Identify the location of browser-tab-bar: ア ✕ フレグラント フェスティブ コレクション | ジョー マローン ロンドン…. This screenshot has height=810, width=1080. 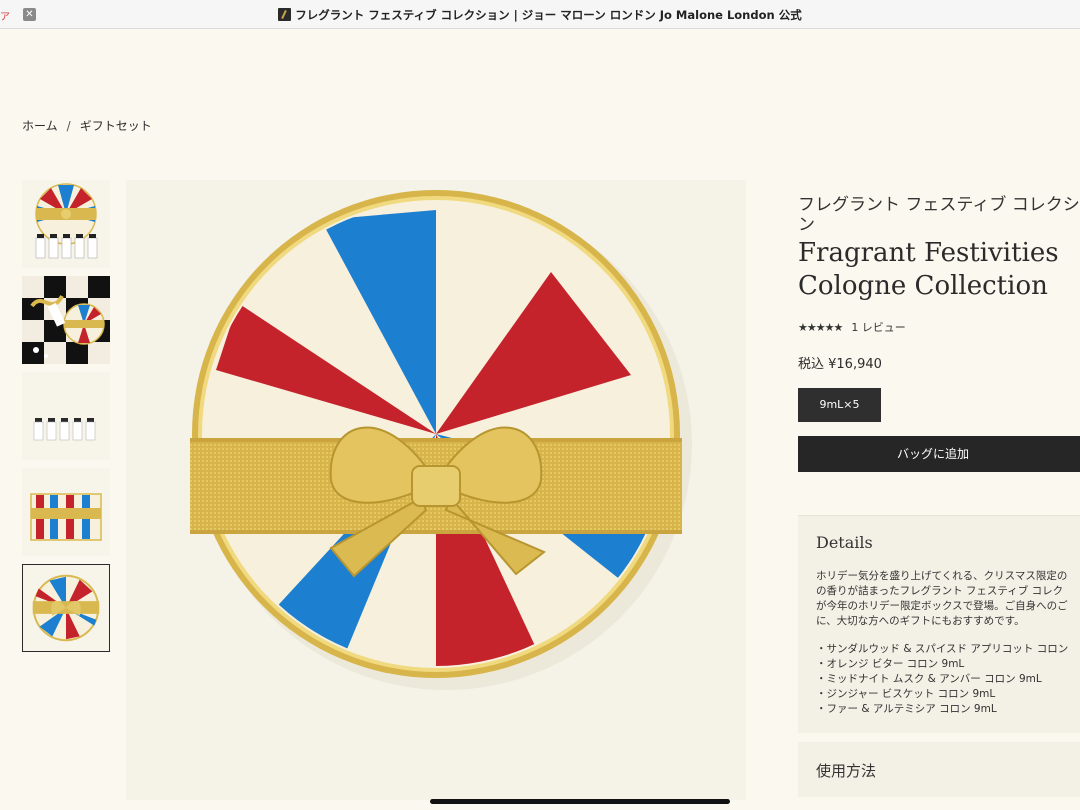
(540, 14).